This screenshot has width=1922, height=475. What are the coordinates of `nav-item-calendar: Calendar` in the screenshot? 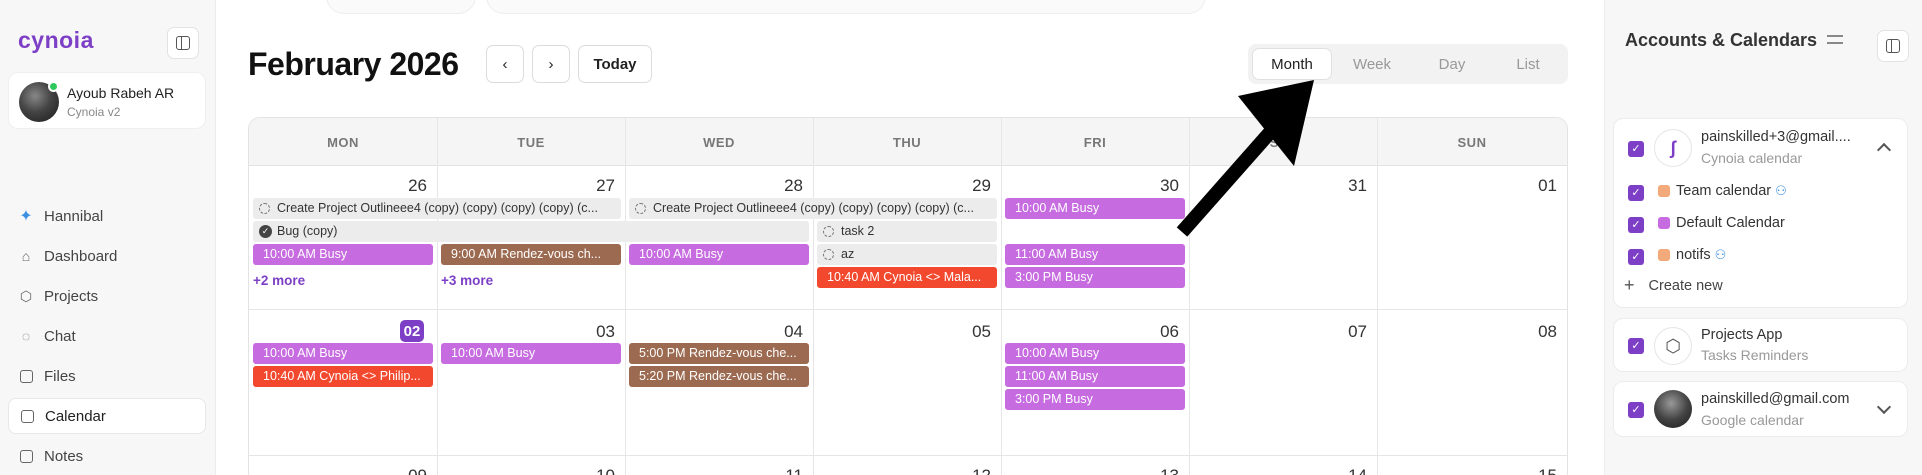 It's located at (107, 416).